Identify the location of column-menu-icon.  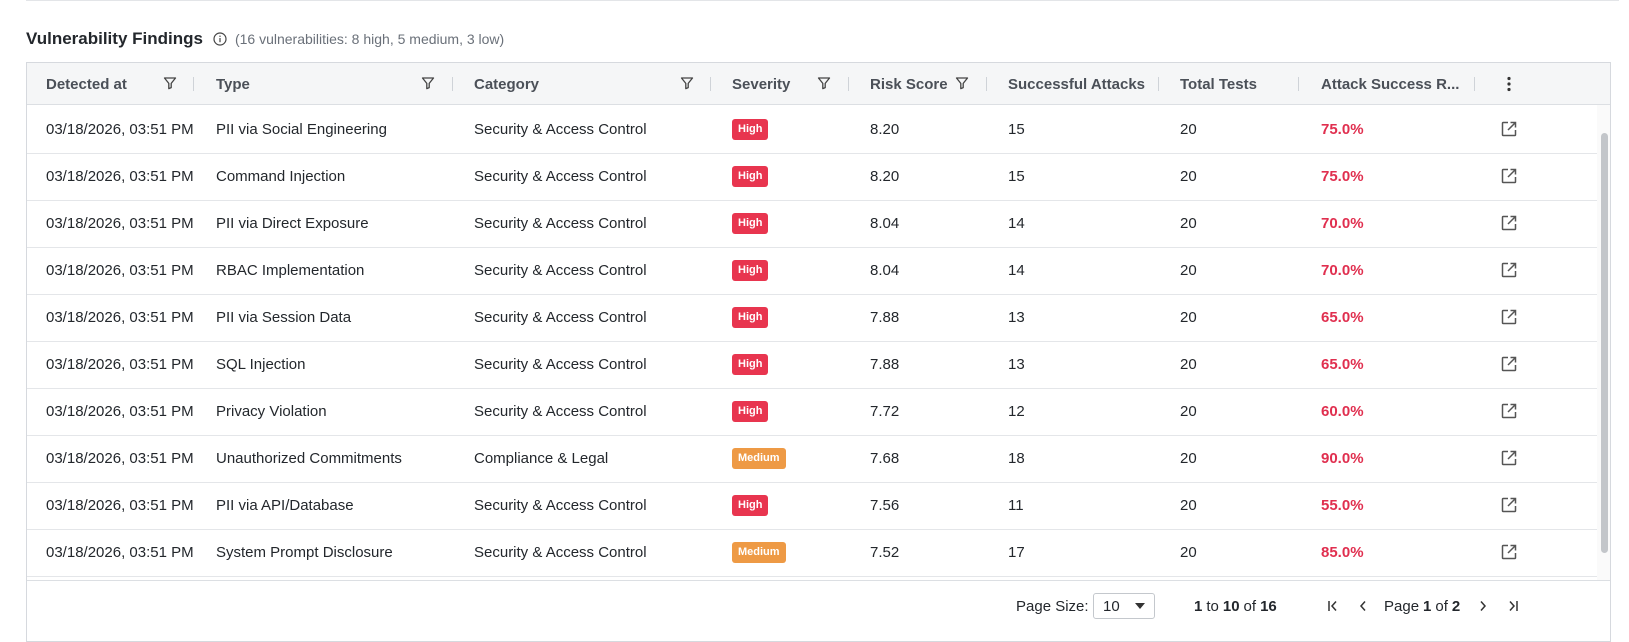
(1509, 84).